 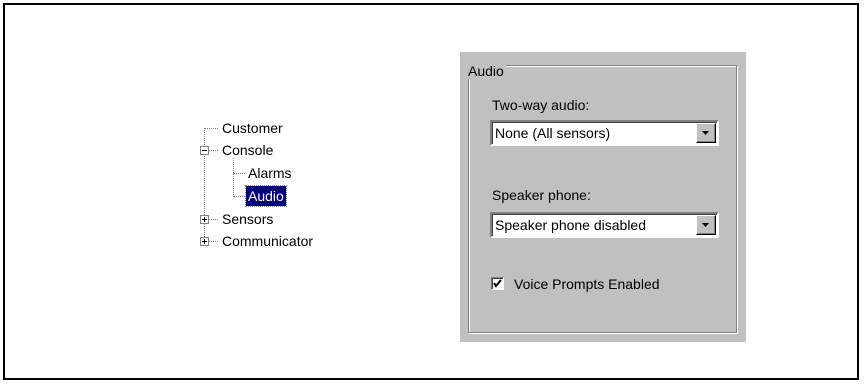 What do you see at coordinates (268, 241) in the screenshot?
I see `tree-item-label: Communicator` at bounding box center [268, 241].